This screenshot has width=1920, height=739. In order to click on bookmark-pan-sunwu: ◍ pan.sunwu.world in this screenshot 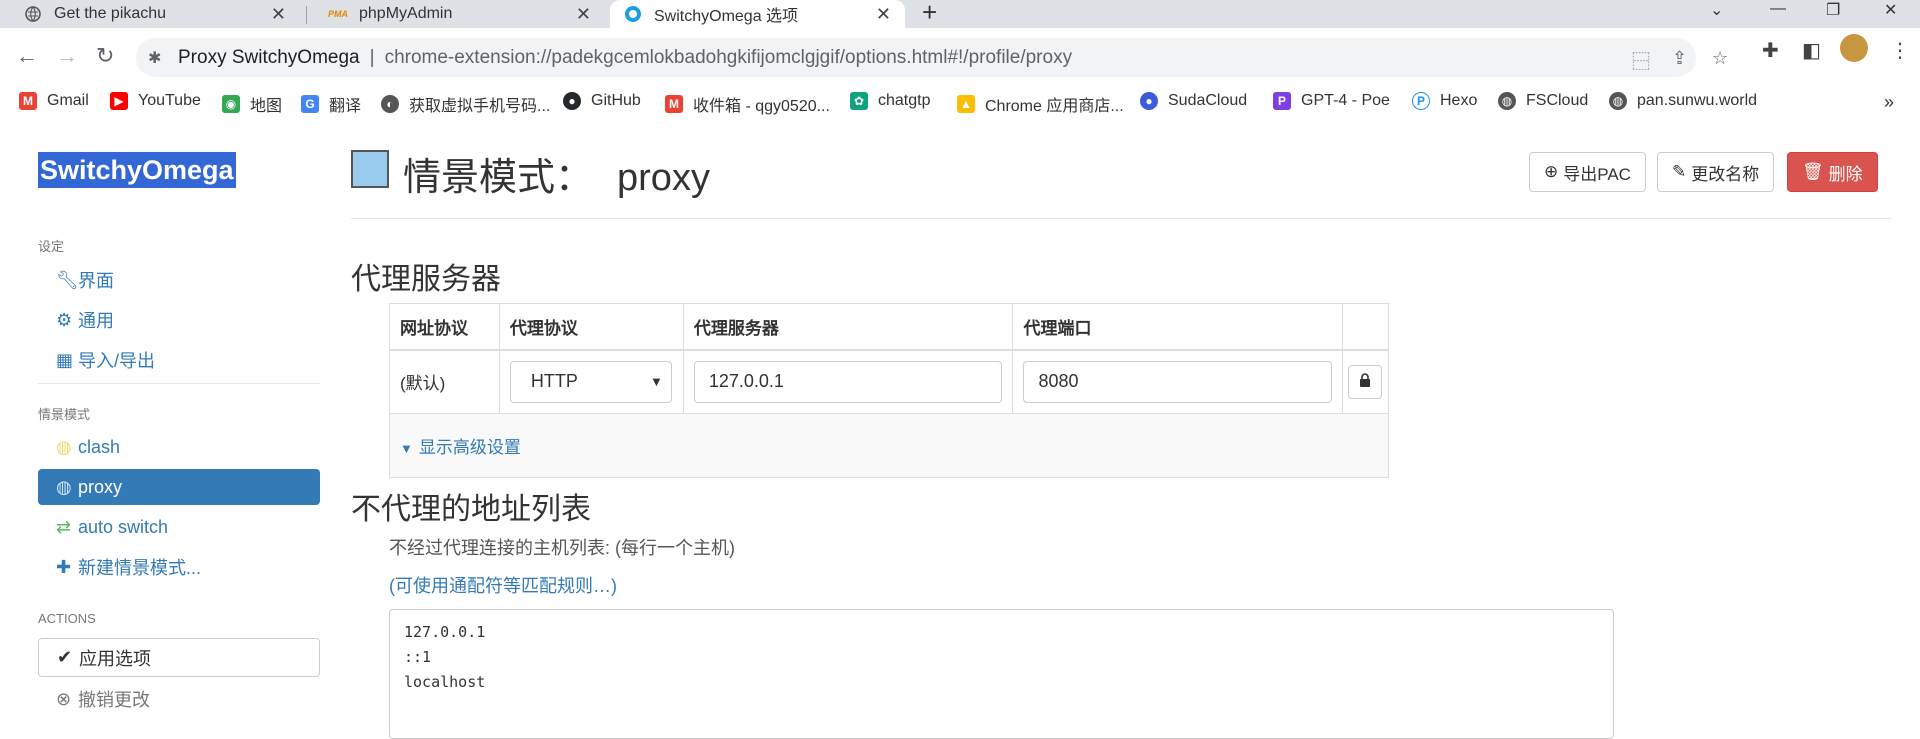, I will do `click(1683, 101)`.